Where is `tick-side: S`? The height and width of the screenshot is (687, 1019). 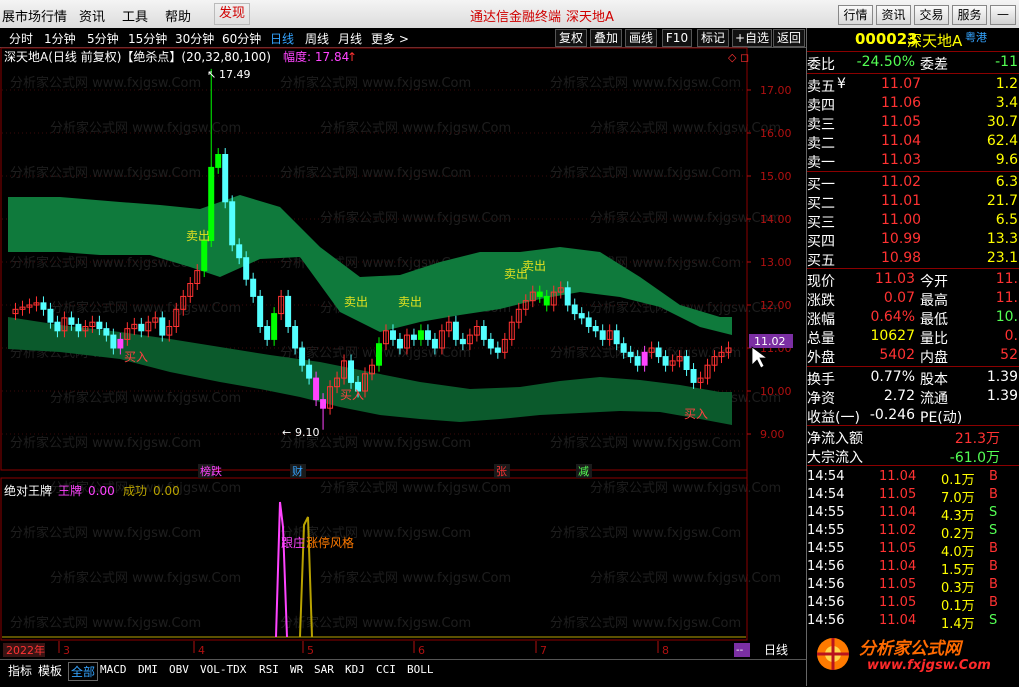 tick-side: S is located at coordinates (993, 512).